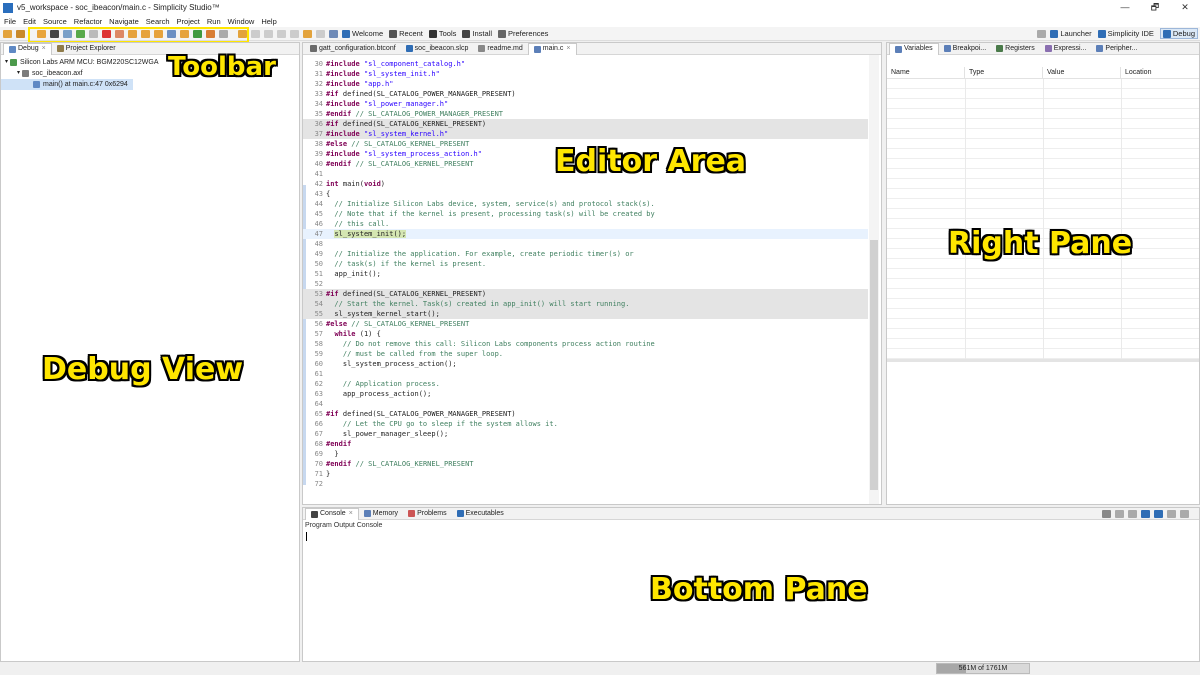  Describe the element at coordinates (585, 134) in the screenshot. I see `code-line: 37 #include "sl_system_kernel.h"` at that location.